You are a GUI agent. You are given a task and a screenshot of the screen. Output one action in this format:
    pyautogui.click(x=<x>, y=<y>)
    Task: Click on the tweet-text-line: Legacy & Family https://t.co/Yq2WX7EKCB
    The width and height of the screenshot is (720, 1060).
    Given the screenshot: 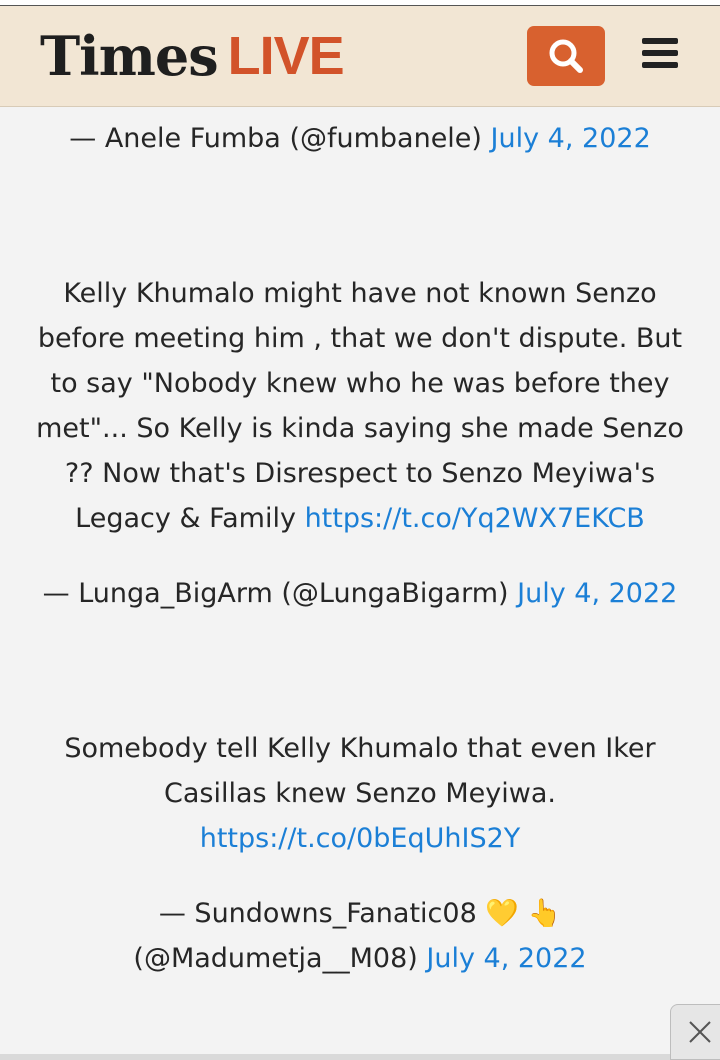 What is the action you would take?
    pyautogui.click(x=360, y=518)
    